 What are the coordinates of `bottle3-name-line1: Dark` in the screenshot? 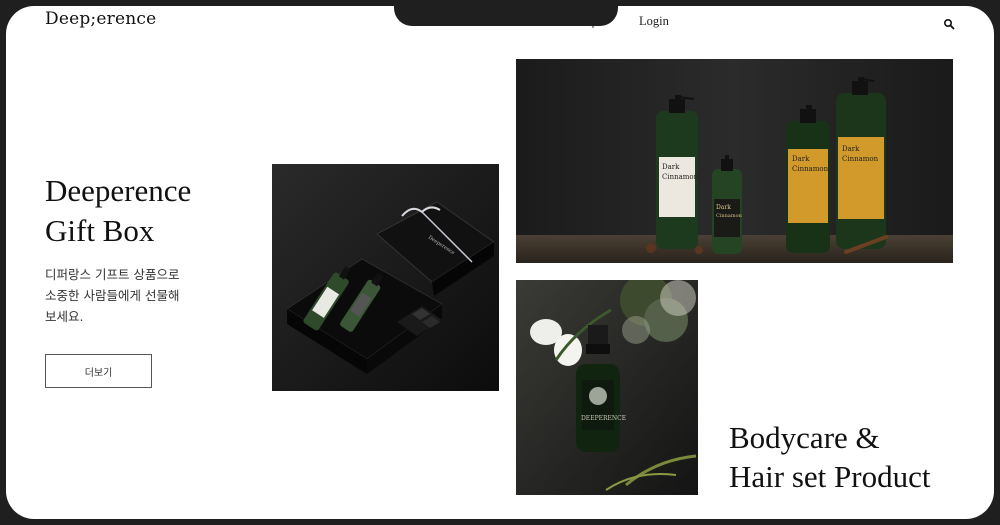 It's located at (801, 159).